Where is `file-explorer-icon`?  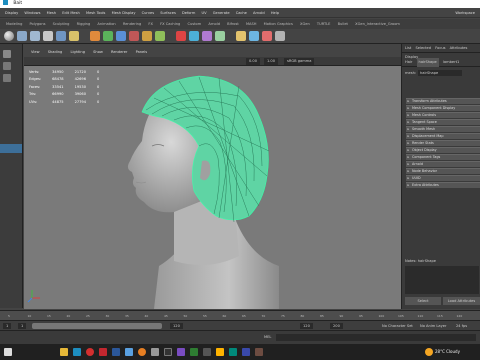
file-explorer-icon is located at coordinates (64, 352).